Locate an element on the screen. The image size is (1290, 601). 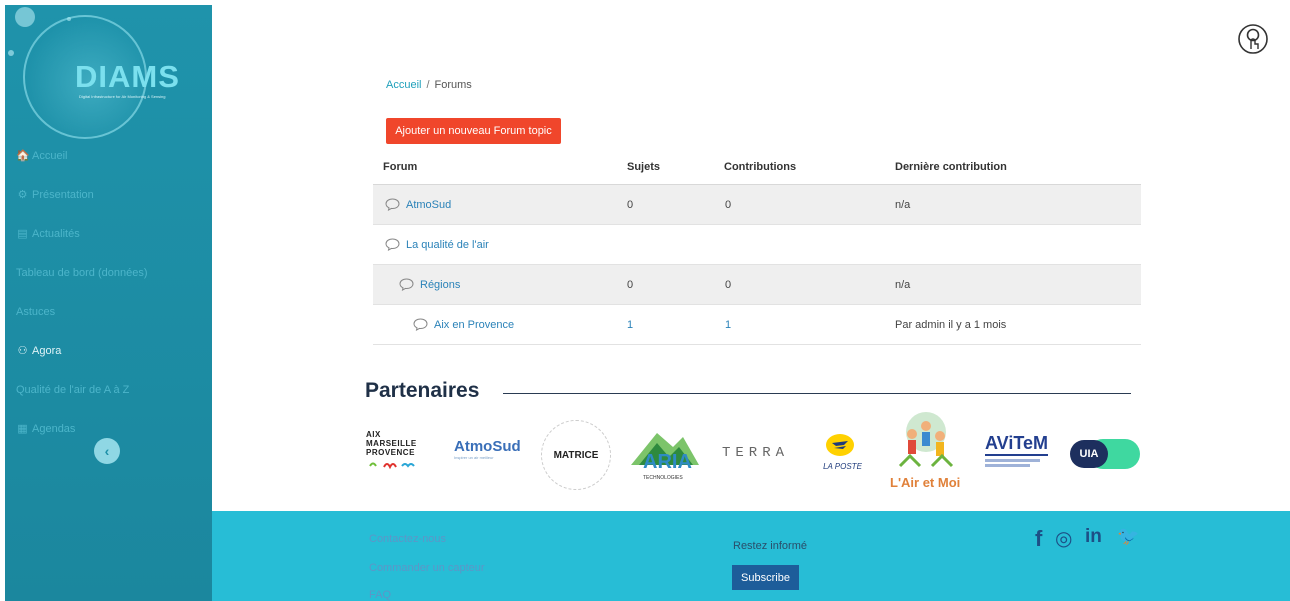
partner-logo-text: AtmoSud is located at coordinates (487, 446).